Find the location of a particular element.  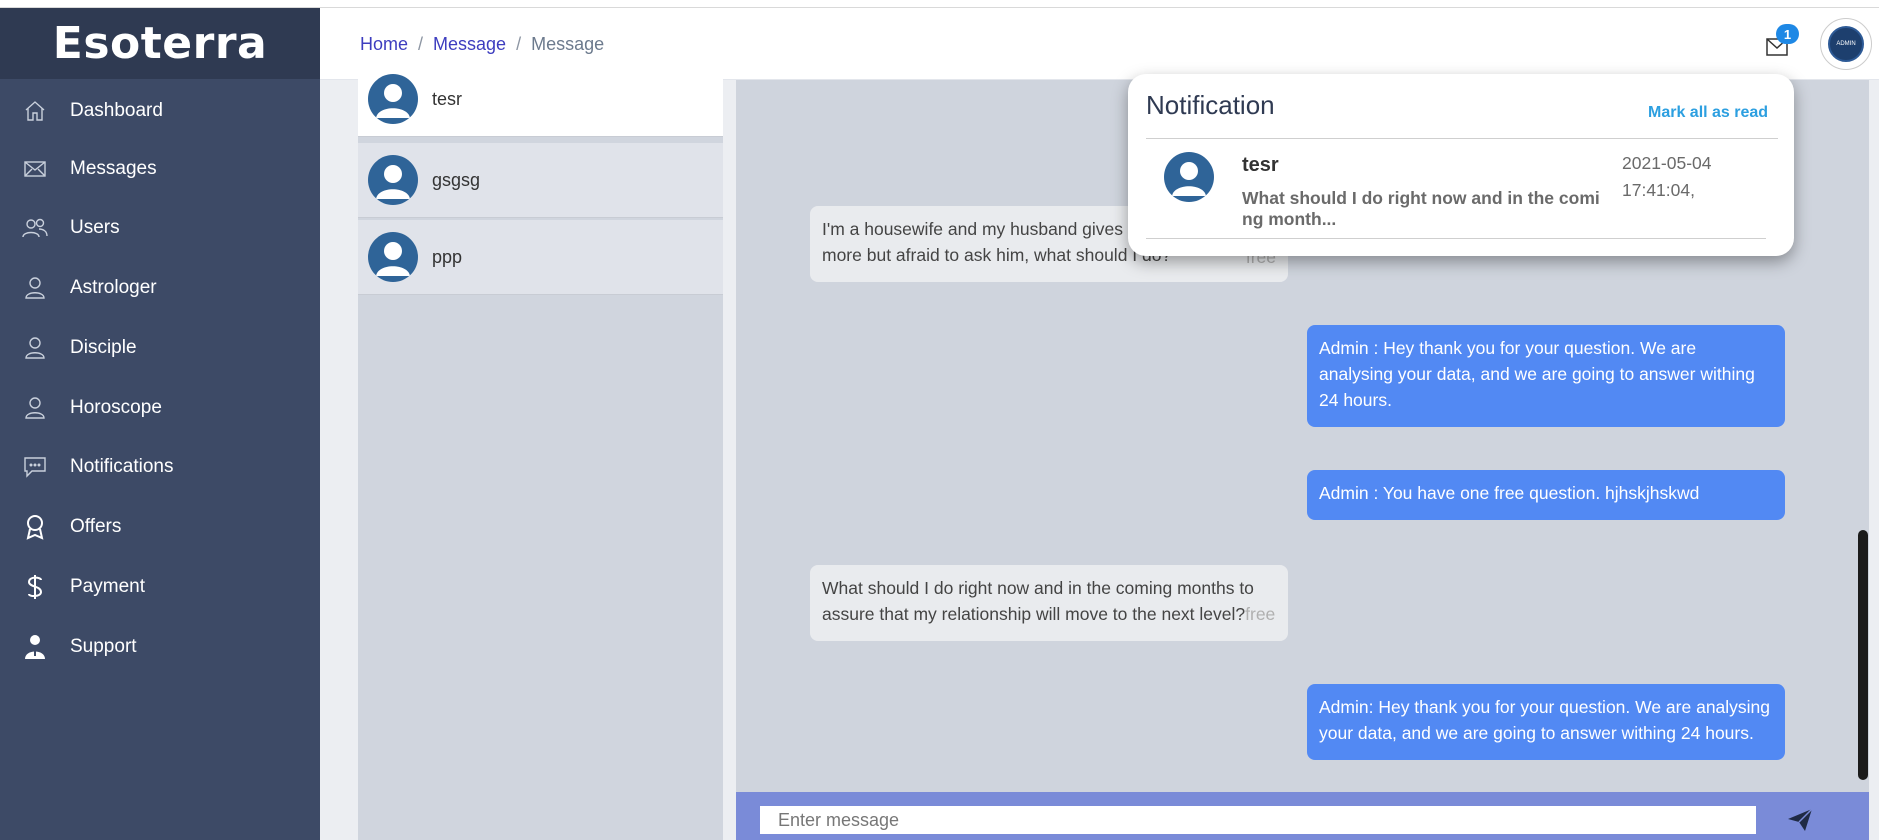

breadcrumb: Home / Message / Message is located at coordinates (482, 44).